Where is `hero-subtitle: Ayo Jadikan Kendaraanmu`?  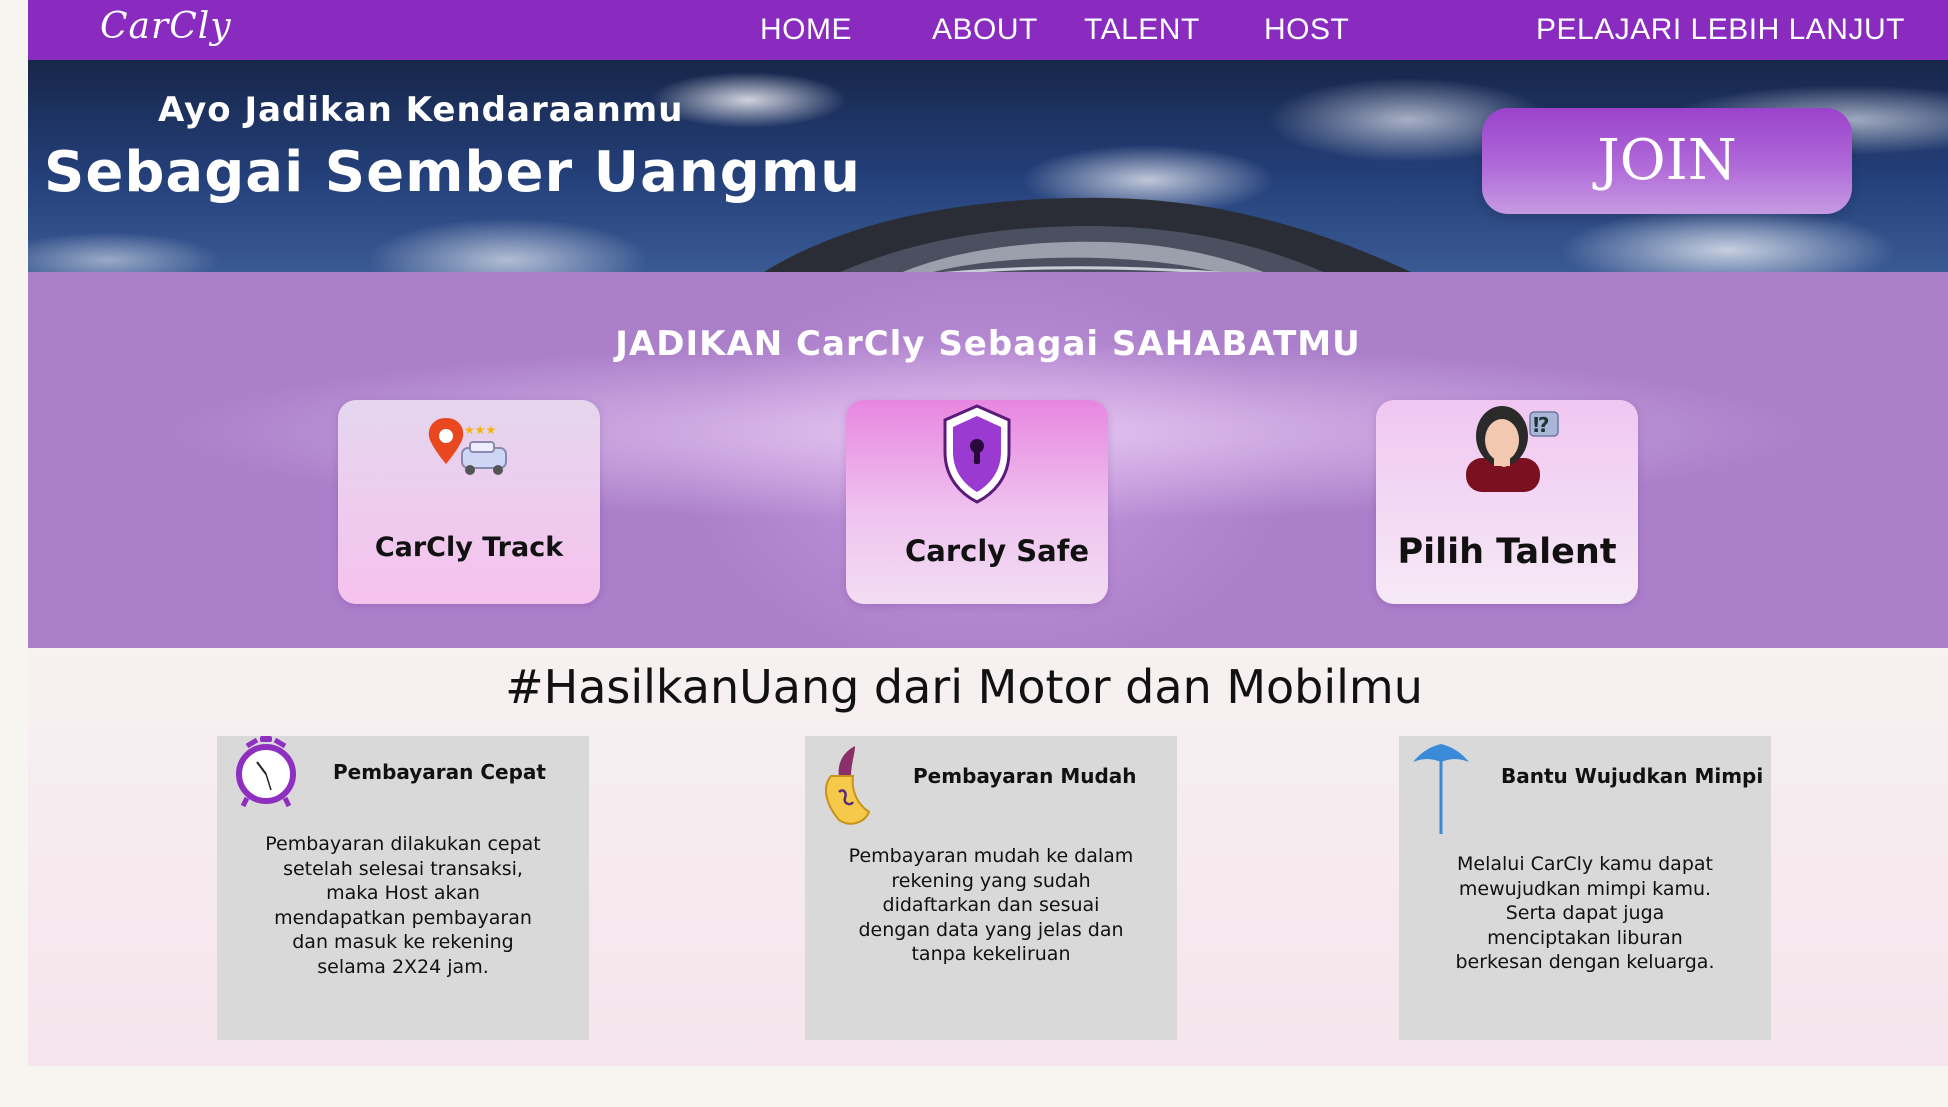 hero-subtitle: Ayo Jadikan Kendaraanmu is located at coordinates (421, 110).